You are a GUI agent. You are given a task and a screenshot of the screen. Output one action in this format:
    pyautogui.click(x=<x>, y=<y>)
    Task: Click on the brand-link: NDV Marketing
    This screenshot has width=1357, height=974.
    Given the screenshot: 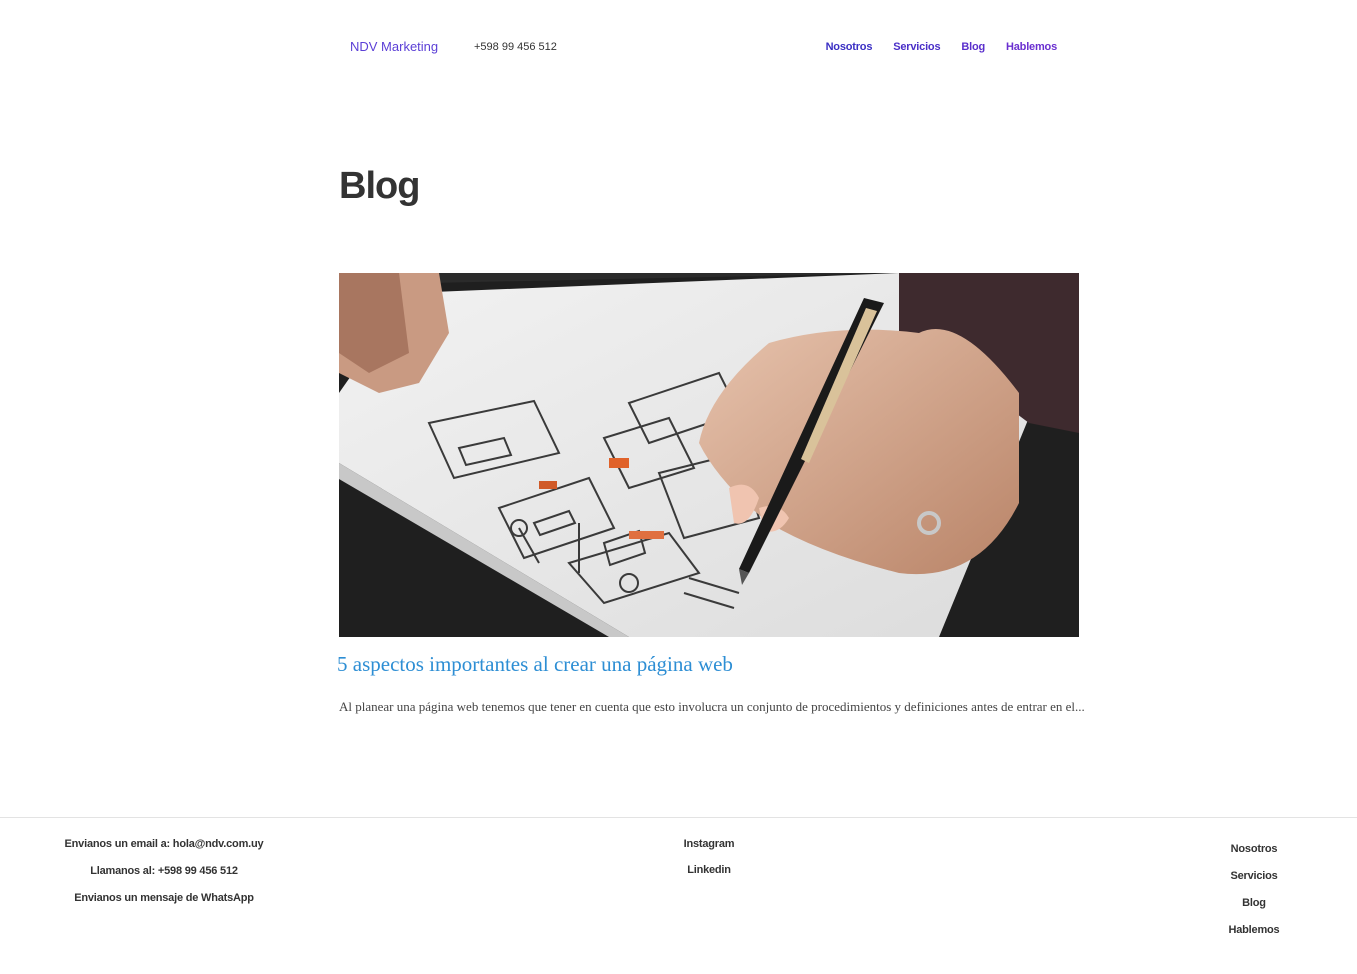 What is the action you would take?
    pyautogui.click(x=394, y=46)
    